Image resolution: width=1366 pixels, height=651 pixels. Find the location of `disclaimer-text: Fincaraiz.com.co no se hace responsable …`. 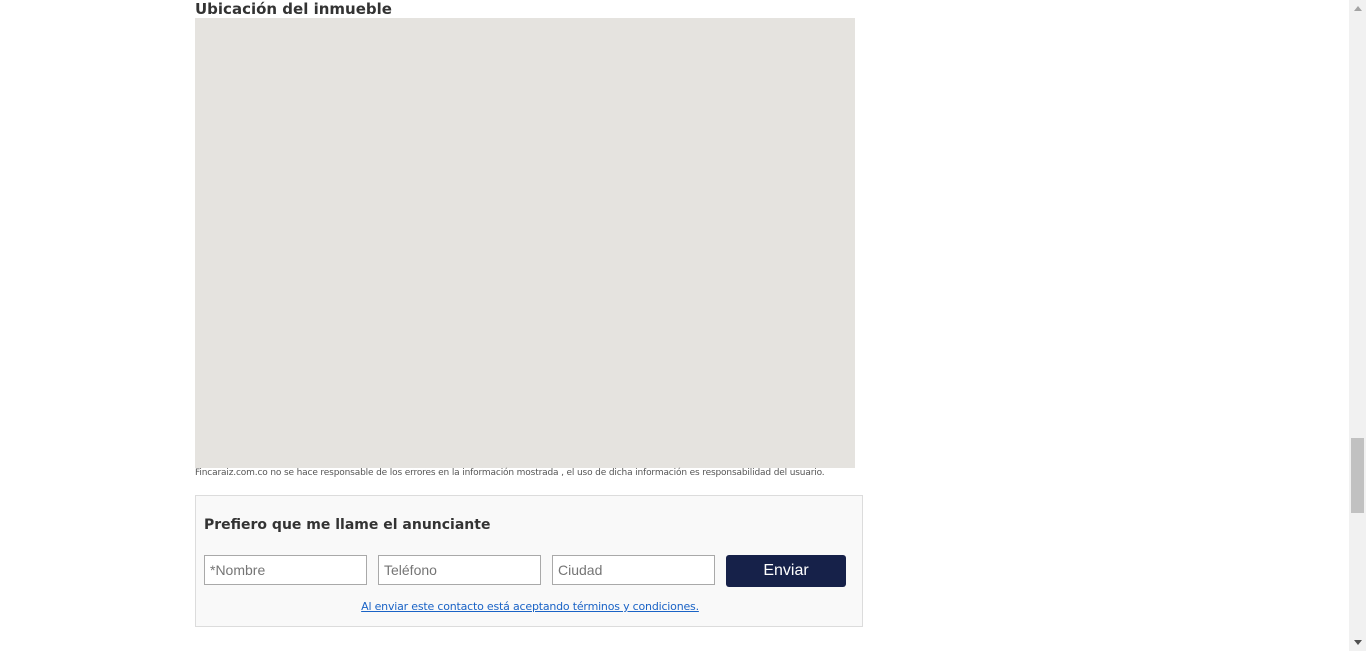

disclaimer-text: Fincaraiz.com.co no se hace responsable … is located at coordinates (510, 473).